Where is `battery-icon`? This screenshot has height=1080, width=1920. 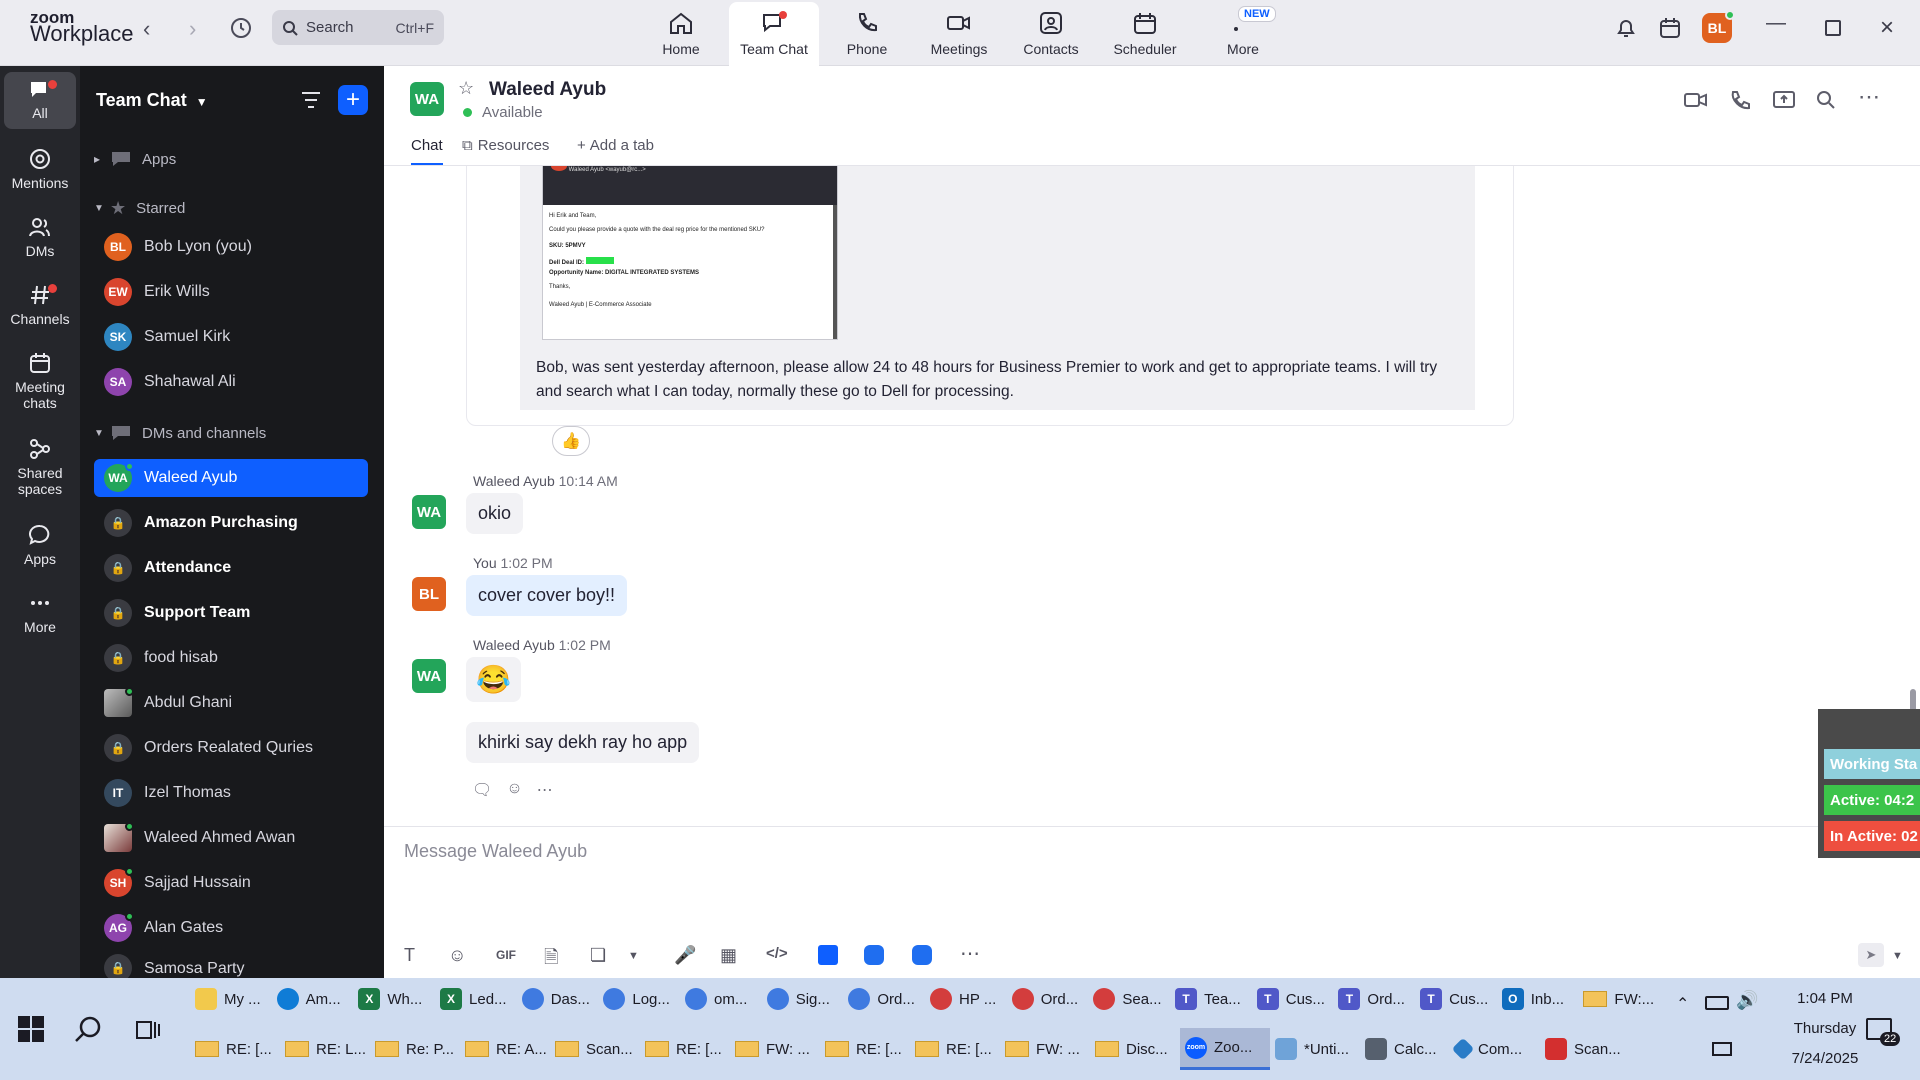
battery-icon is located at coordinates (1717, 1003).